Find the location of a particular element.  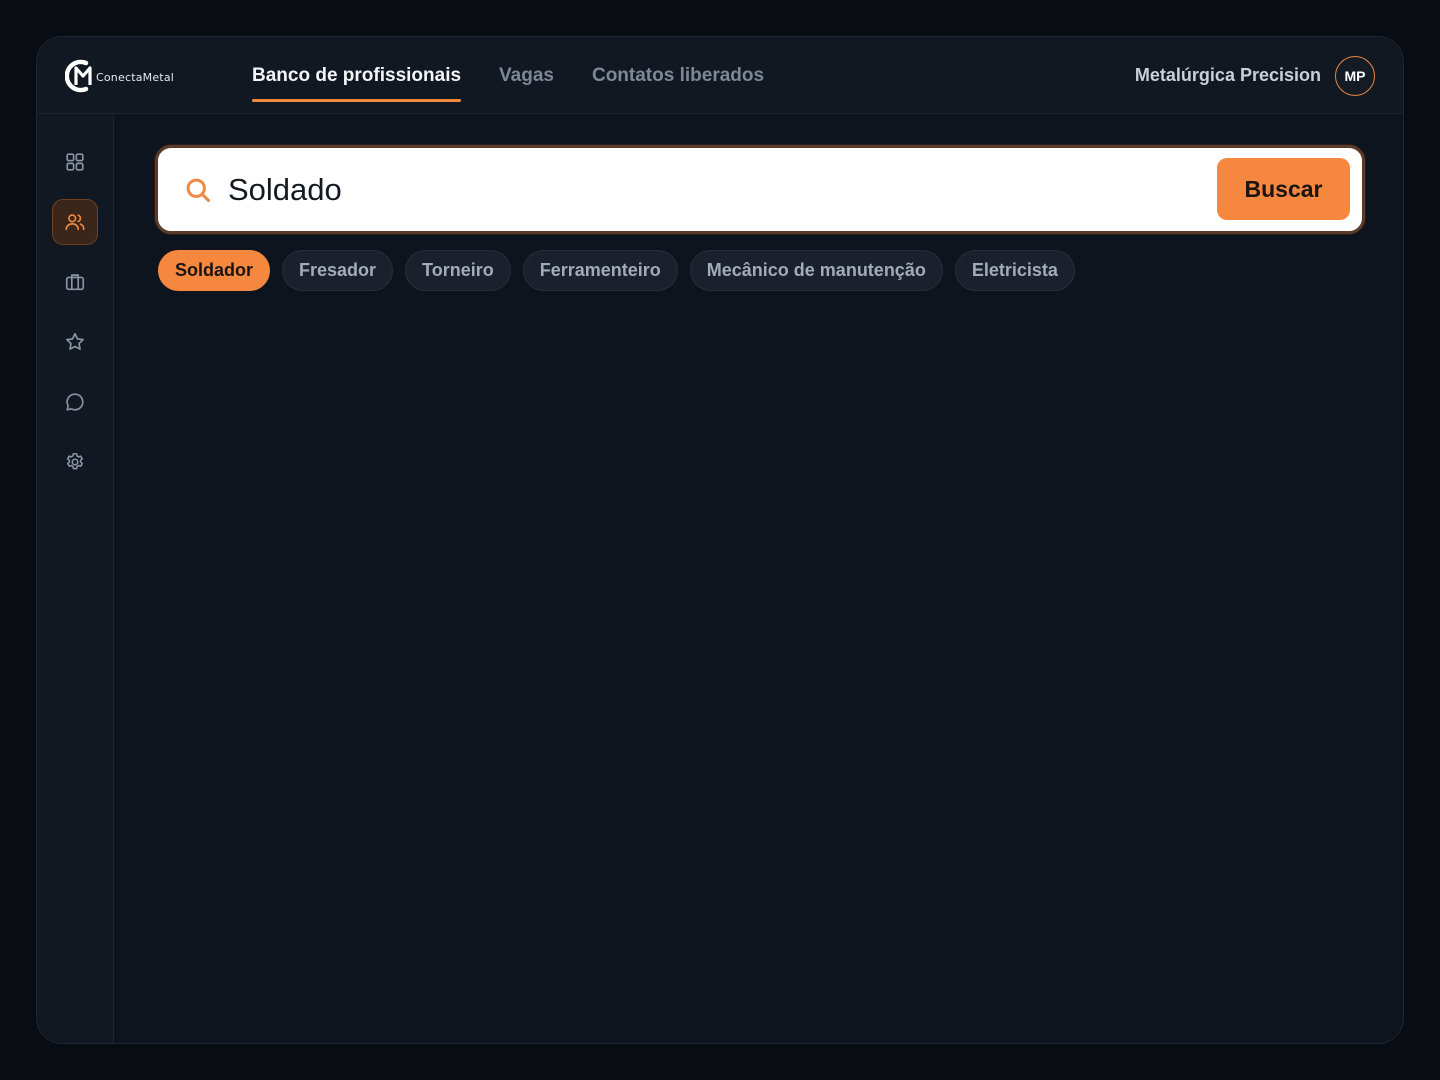

settings-icon is located at coordinates (75, 461).